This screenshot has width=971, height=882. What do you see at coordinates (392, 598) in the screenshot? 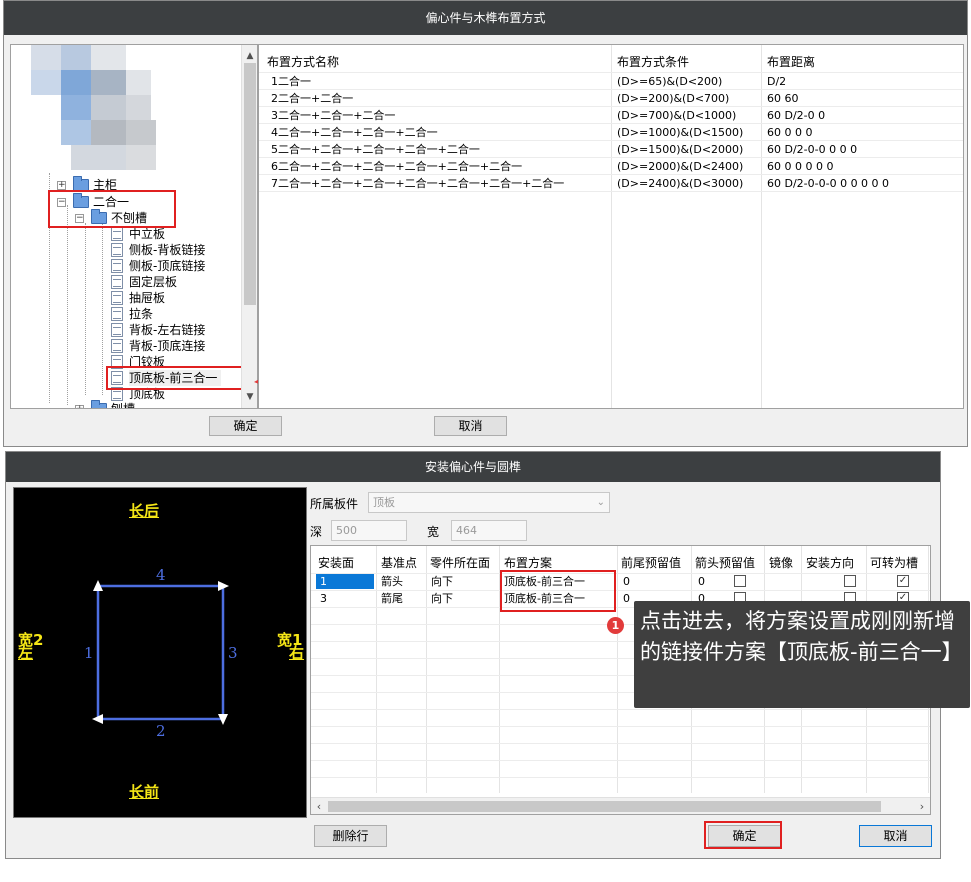
I see `cell-ref: 箭尾` at bounding box center [392, 598].